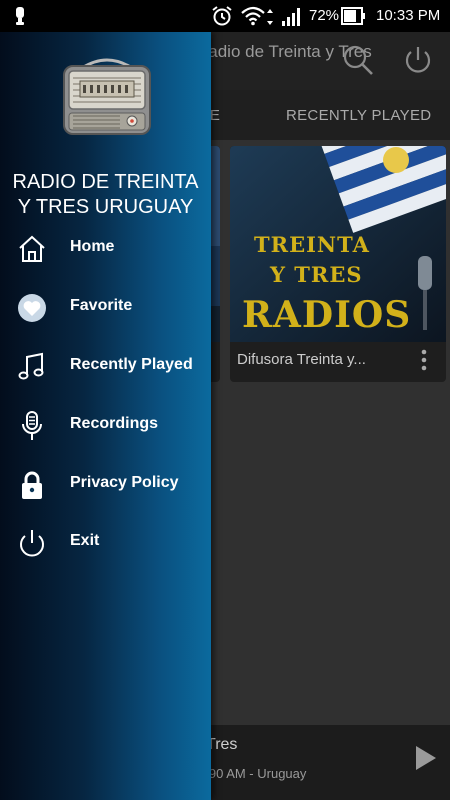 This screenshot has height=800, width=450. I want to click on battery-percent: 72%, so click(324, 15).